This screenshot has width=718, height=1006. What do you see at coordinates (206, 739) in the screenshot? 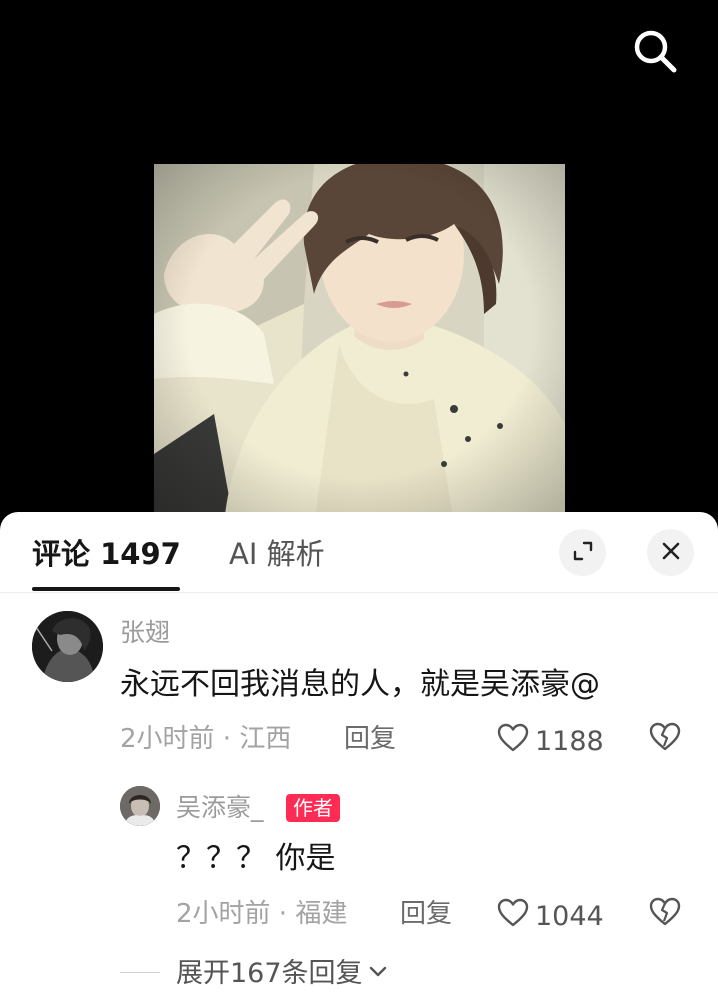
I see `comment-time-location: 2小时前 · 江西` at bounding box center [206, 739].